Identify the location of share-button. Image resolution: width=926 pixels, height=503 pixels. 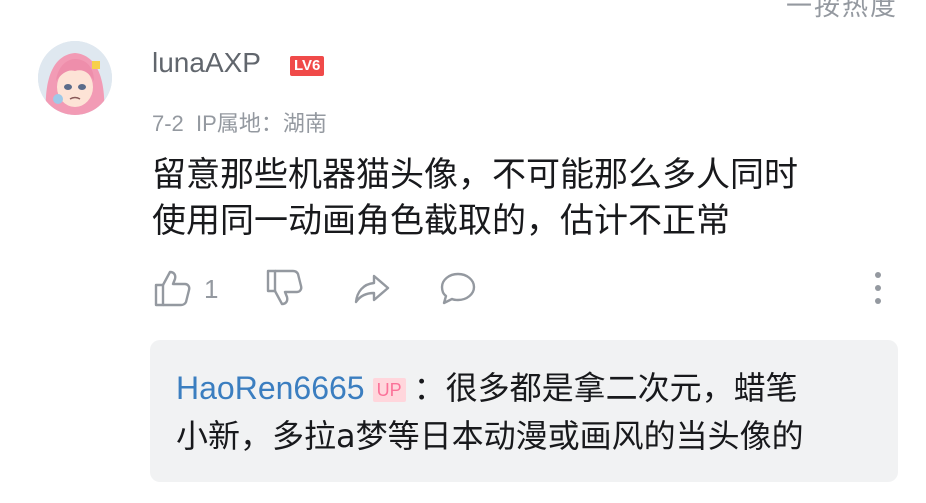
(372, 290).